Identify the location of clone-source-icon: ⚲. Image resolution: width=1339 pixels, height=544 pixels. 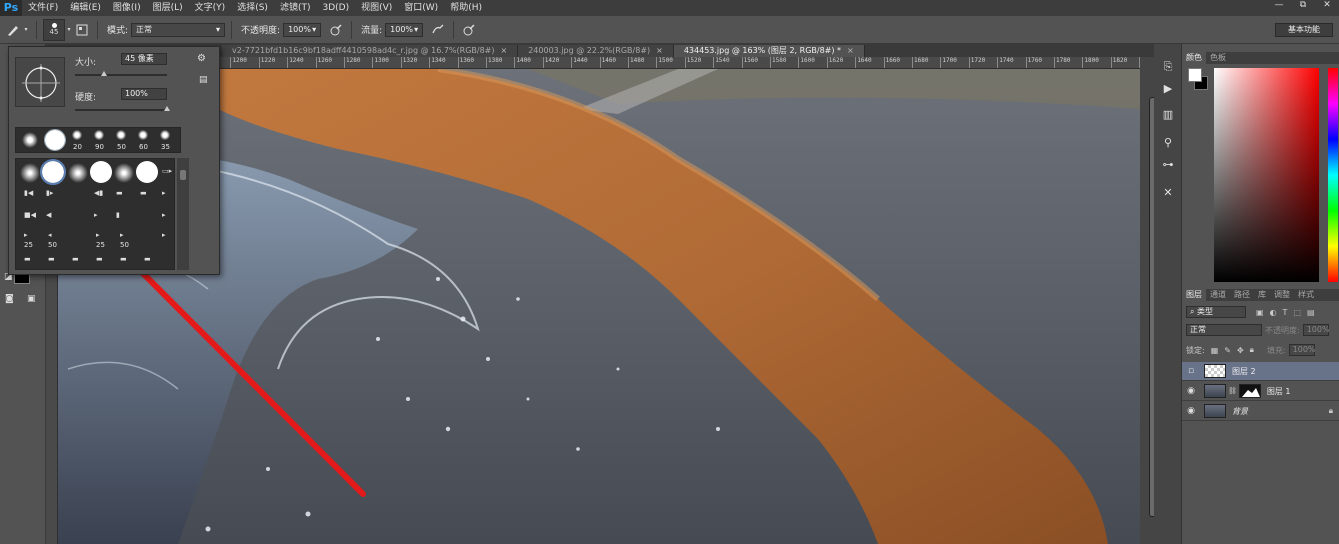
(1168, 144).